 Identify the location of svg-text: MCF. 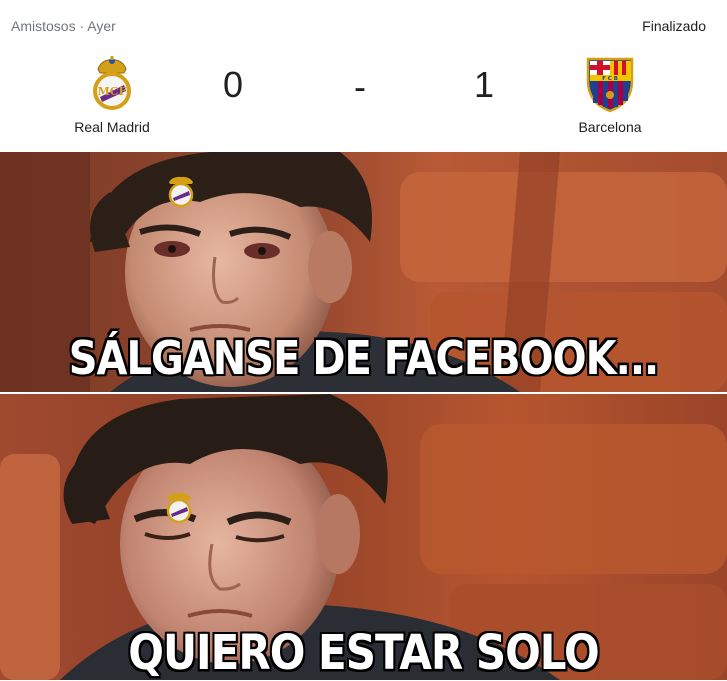
(112, 91).